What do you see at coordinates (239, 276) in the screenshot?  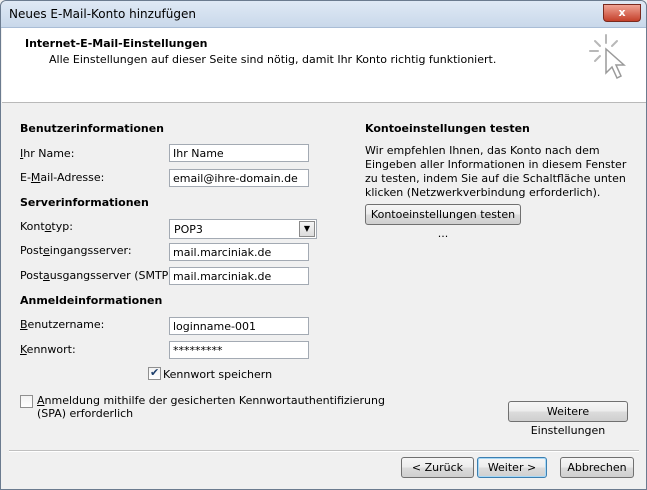 I see `outgoing-server-field: mail.marciniak.de` at bounding box center [239, 276].